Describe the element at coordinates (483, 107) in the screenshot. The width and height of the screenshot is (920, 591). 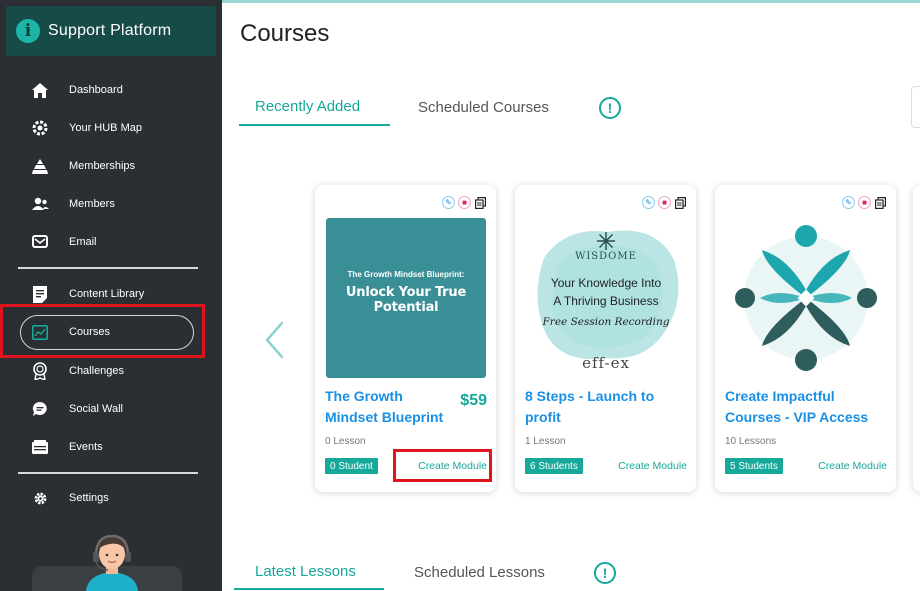
I see `tab-scheduled-courses: Scheduled Courses` at that location.